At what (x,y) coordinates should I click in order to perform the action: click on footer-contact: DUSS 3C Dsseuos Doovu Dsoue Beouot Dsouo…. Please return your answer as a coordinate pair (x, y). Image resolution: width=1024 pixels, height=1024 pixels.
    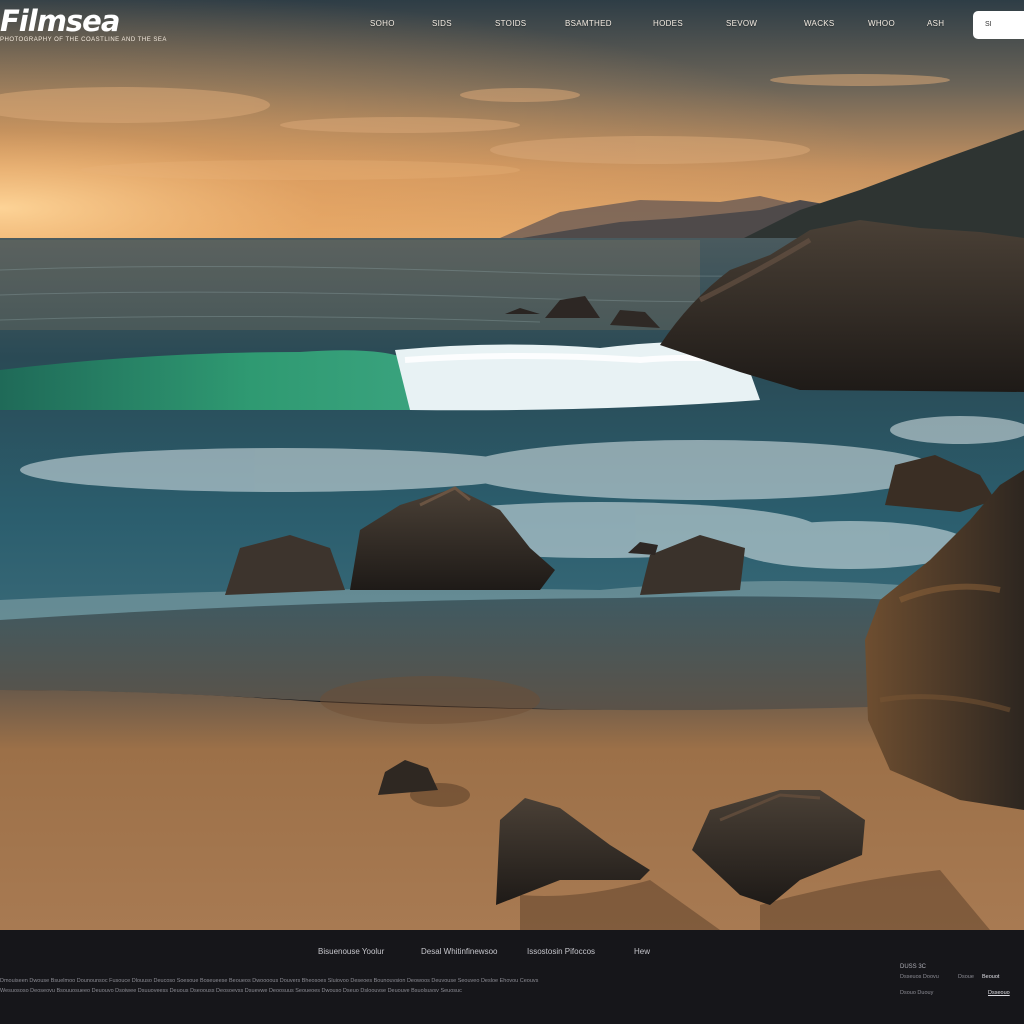
    Looking at the image, I should click on (962, 983).